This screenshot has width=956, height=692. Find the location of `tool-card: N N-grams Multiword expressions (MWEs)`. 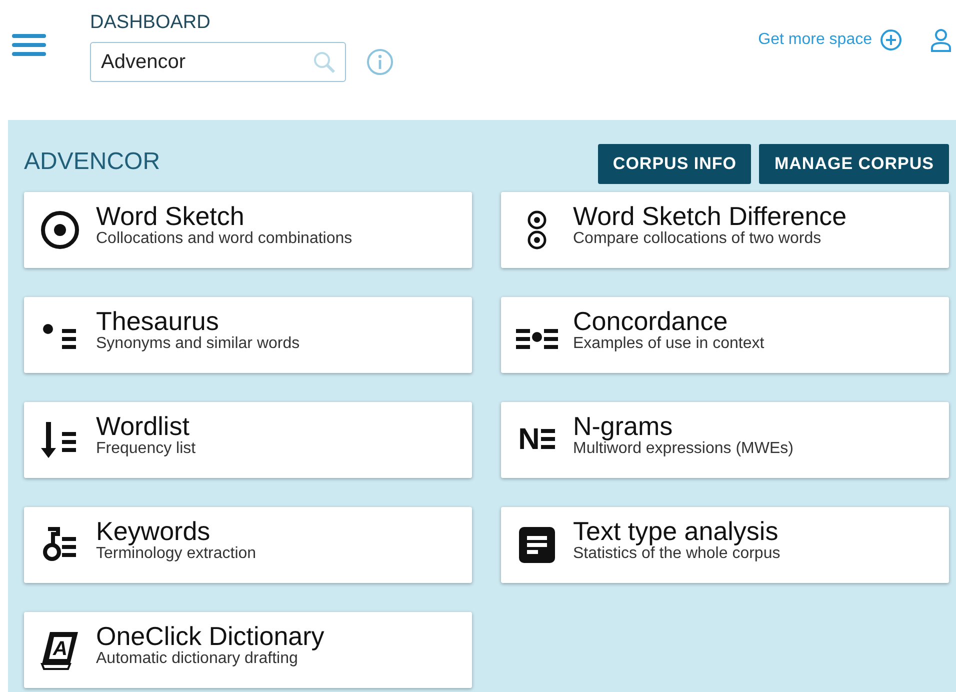

tool-card: N N-grams Multiword expressions (MWEs) is located at coordinates (725, 440).